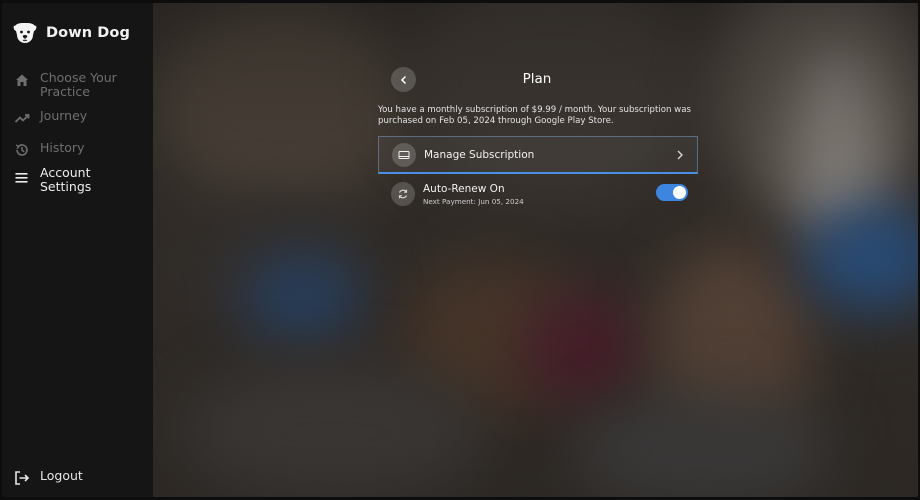  I want to click on sidebar-item-journey: Journey, so click(50, 117).